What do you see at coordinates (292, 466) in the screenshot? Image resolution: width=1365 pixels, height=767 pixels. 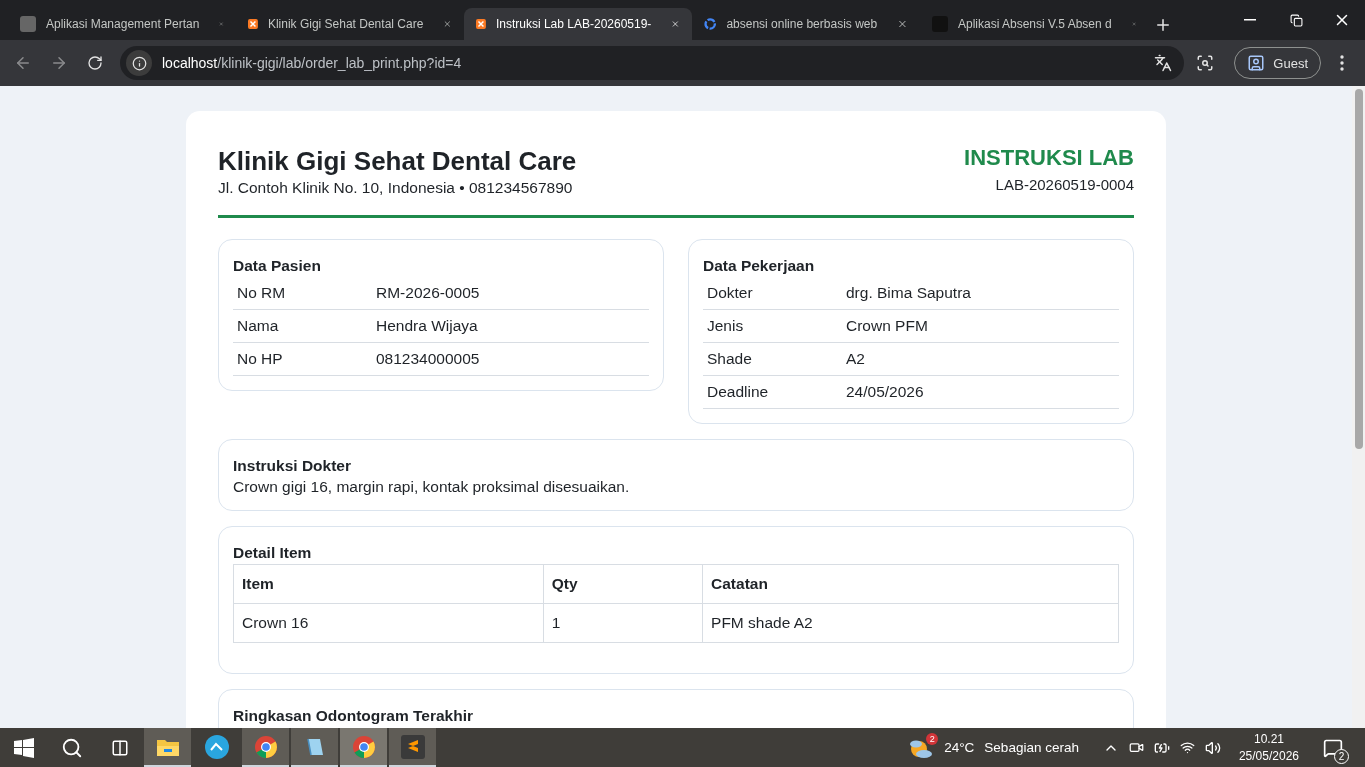 I see `panel-title: Instruksi Dokter` at bounding box center [292, 466].